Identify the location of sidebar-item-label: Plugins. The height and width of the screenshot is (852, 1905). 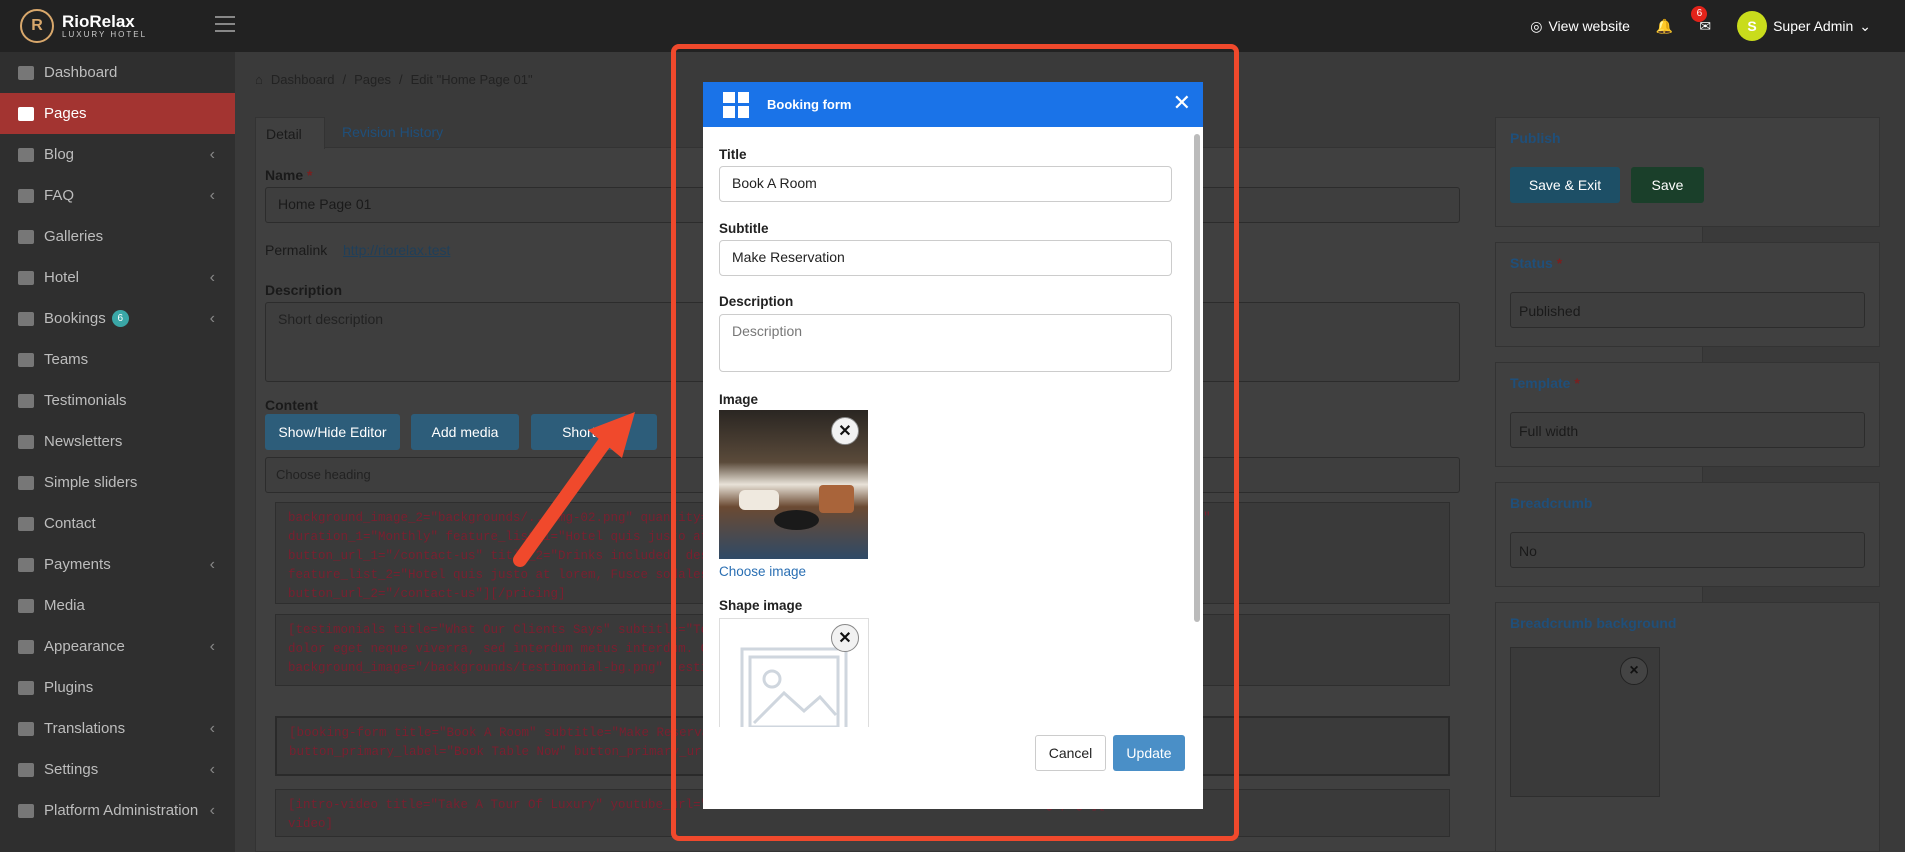
(69, 687).